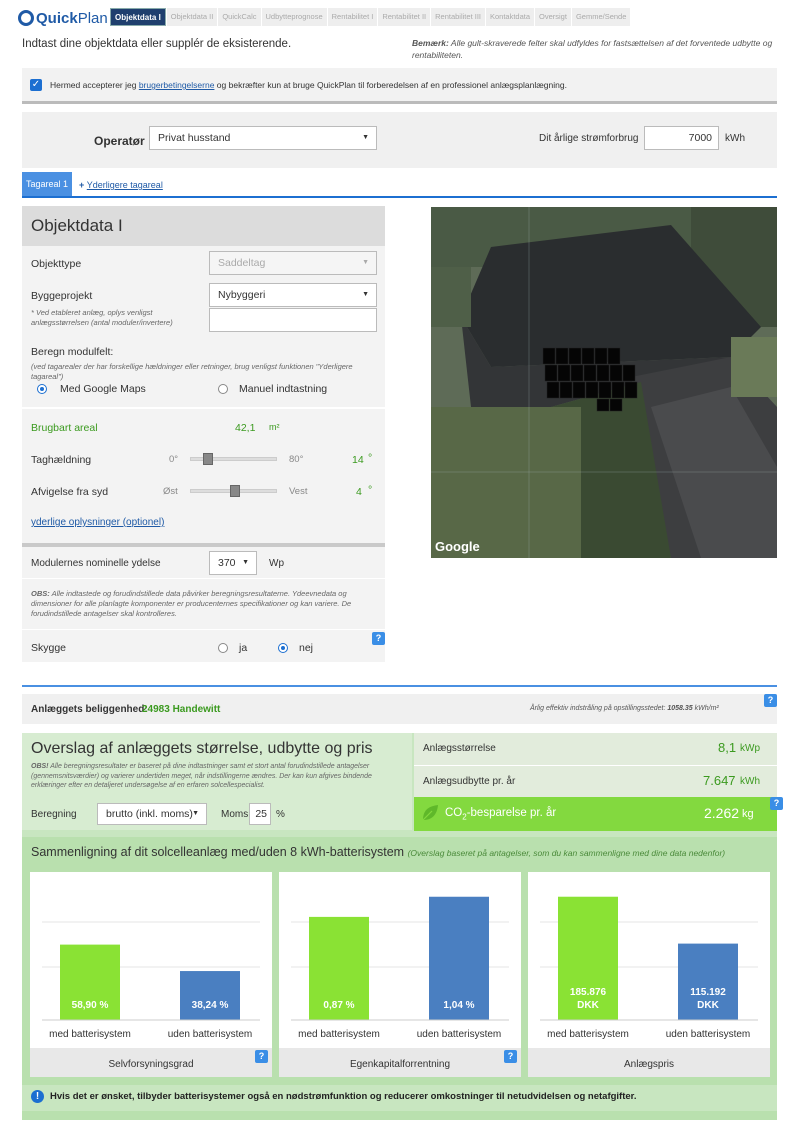 This screenshot has width=800, height=1121. Describe the element at coordinates (296, 459) in the screenshot. I see `tilt-max: 80°` at that location.